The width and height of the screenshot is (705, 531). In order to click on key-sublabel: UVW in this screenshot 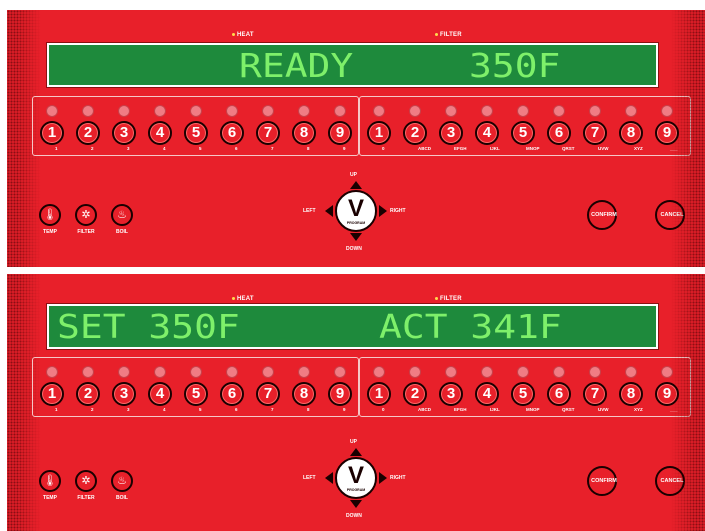, I will do `click(603, 409)`.